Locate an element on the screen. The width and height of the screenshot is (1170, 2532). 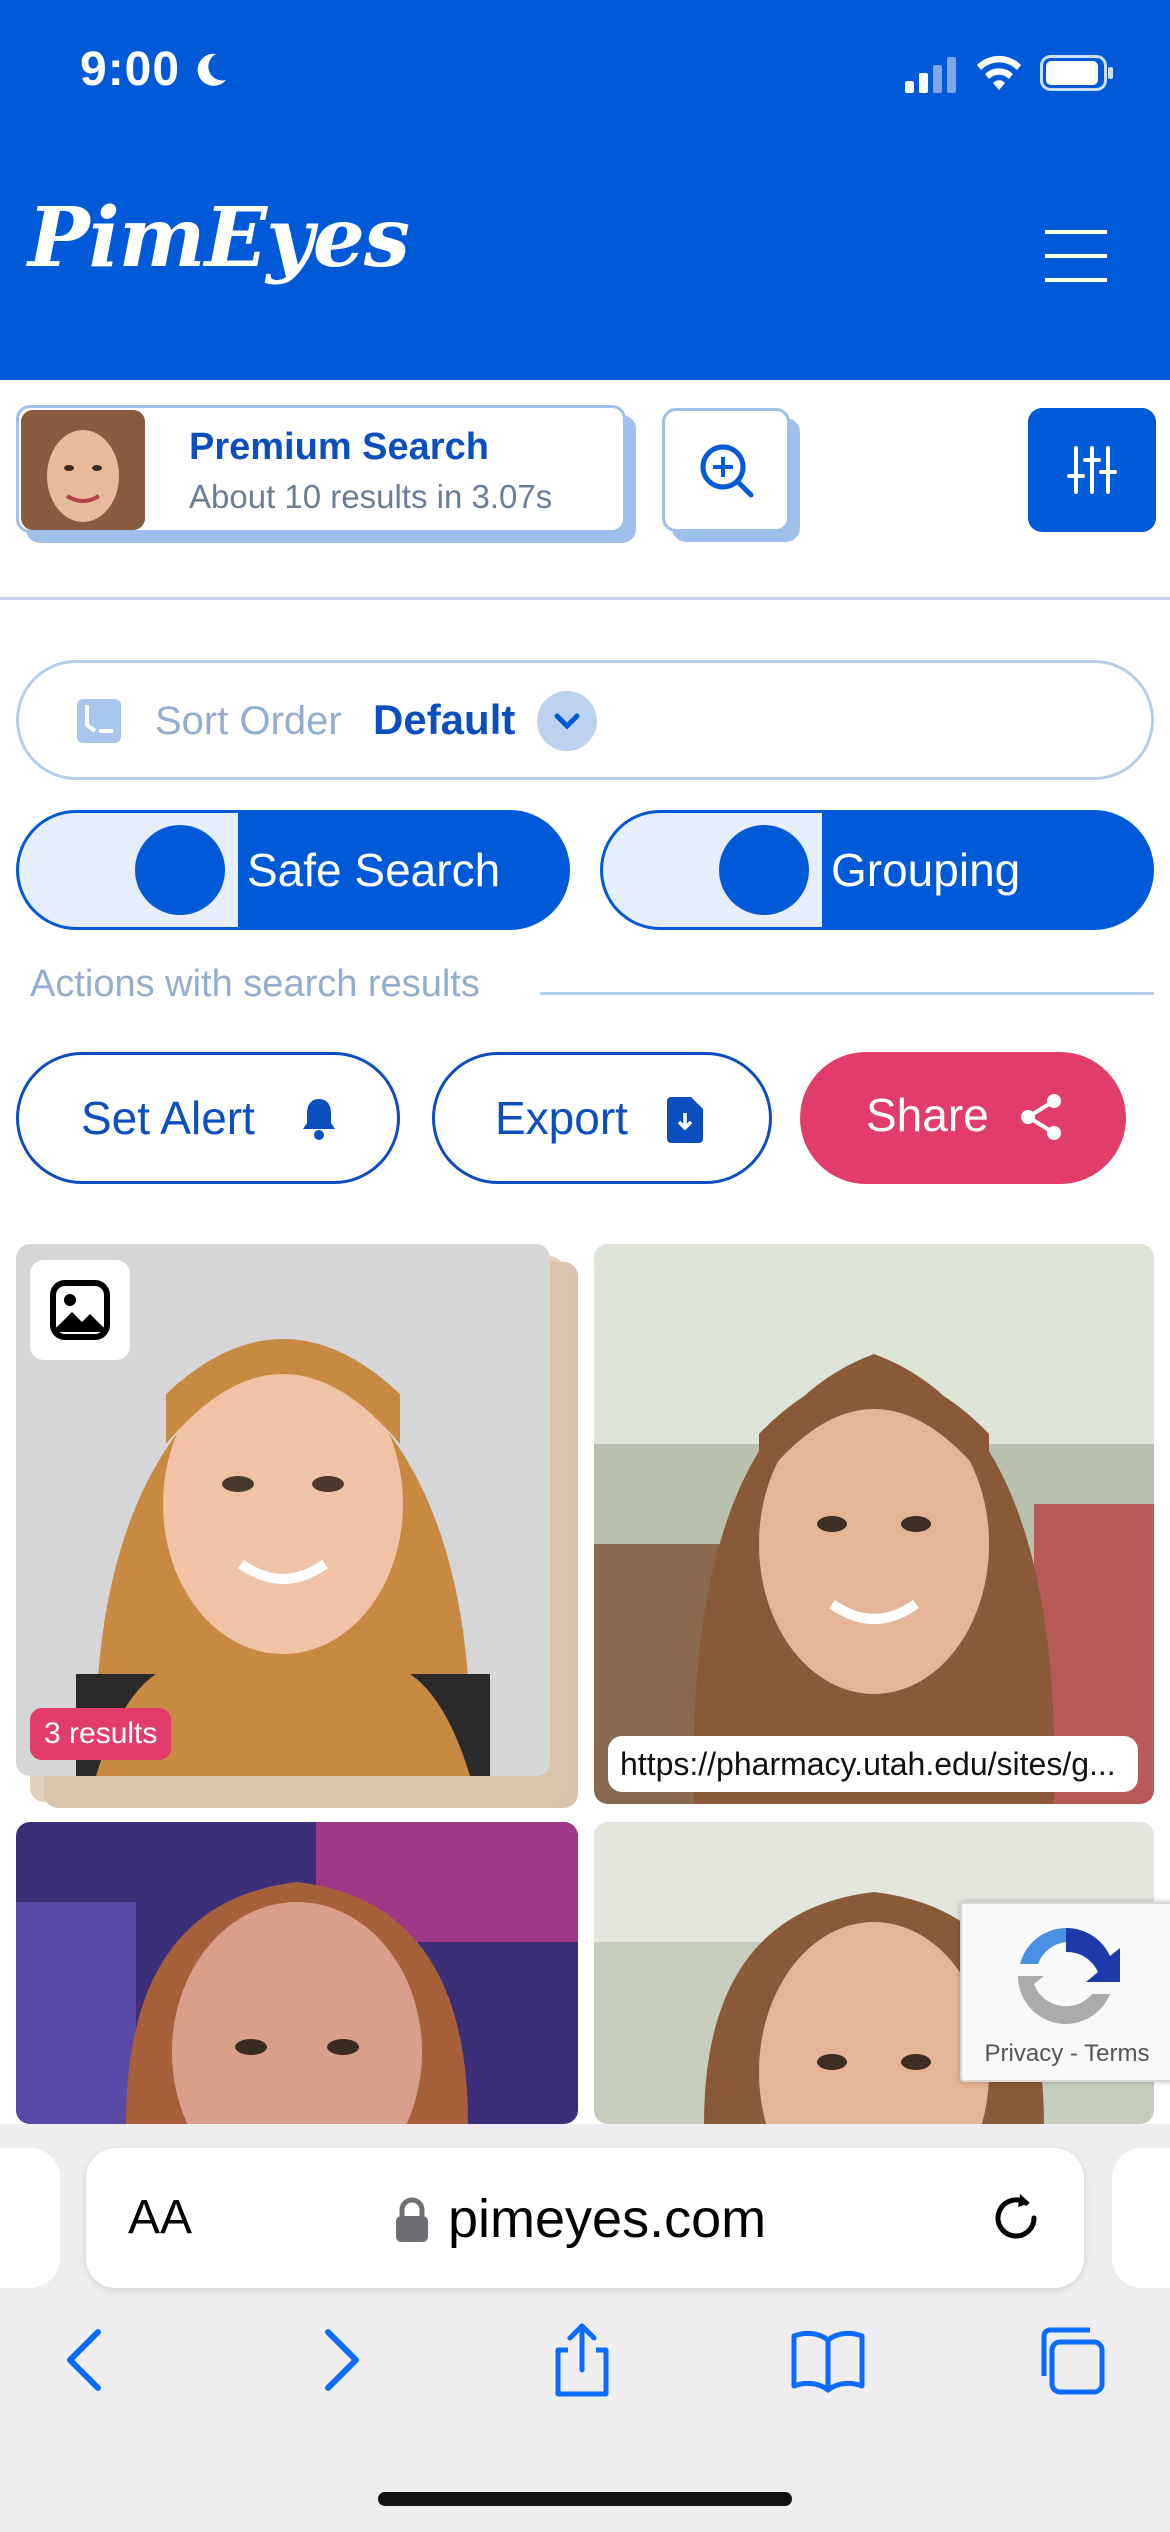
back-icon is located at coordinates (86, 2360).